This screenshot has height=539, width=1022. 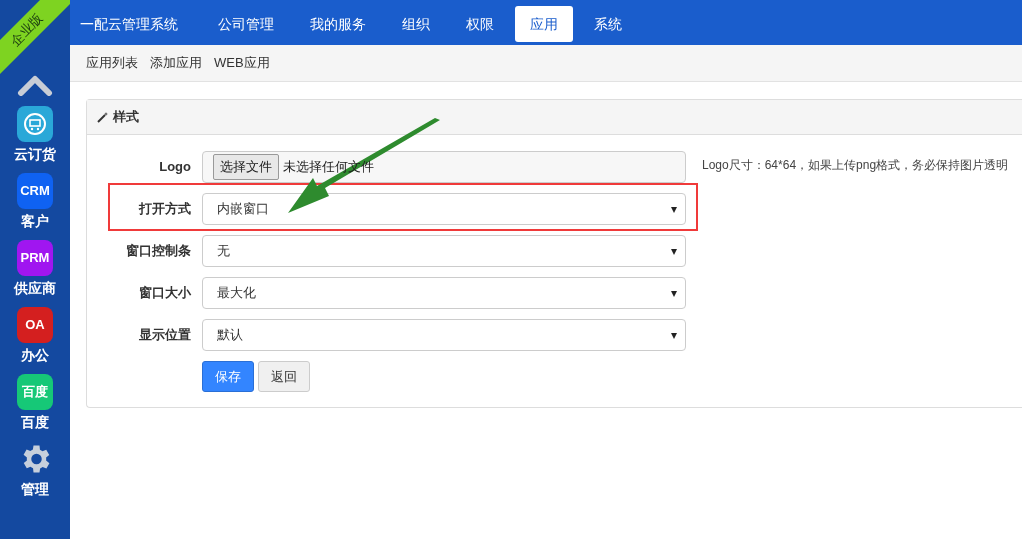 What do you see at coordinates (444, 335) in the screenshot?
I see `select-field: 默认 ▾` at bounding box center [444, 335].